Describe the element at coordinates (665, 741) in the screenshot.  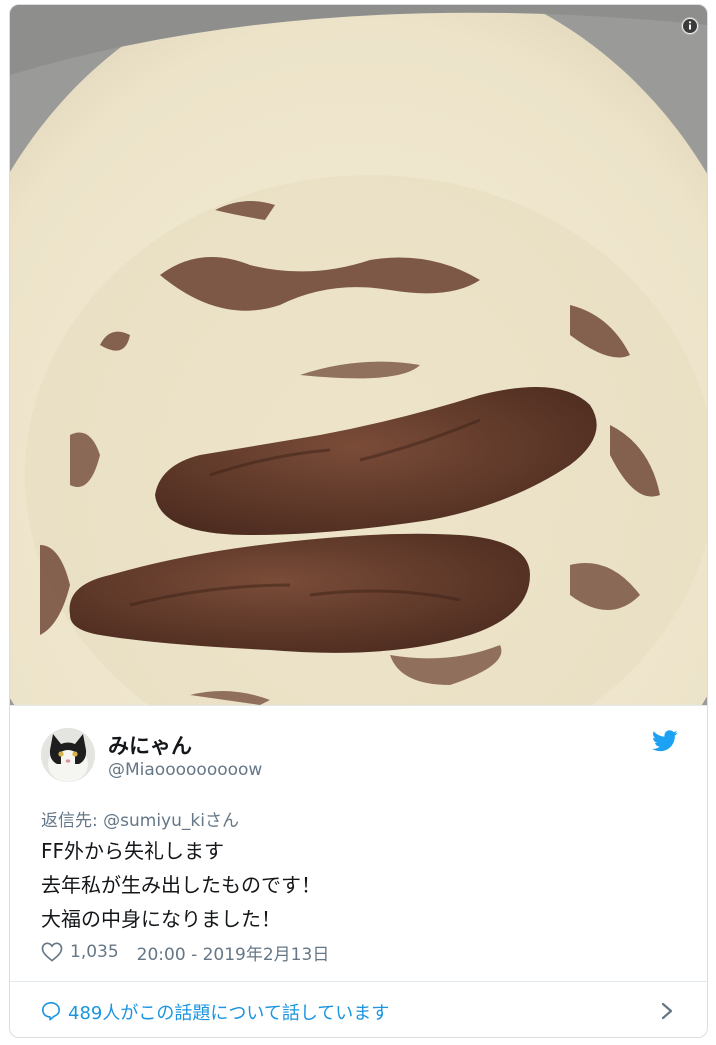
I see `twitter-bird-icon` at that location.